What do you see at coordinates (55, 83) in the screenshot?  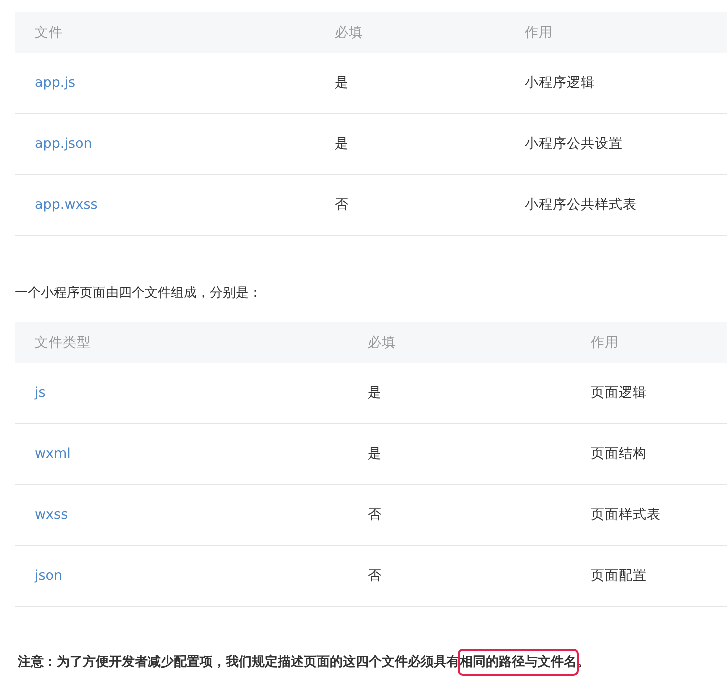 I see `file-link: app.js` at bounding box center [55, 83].